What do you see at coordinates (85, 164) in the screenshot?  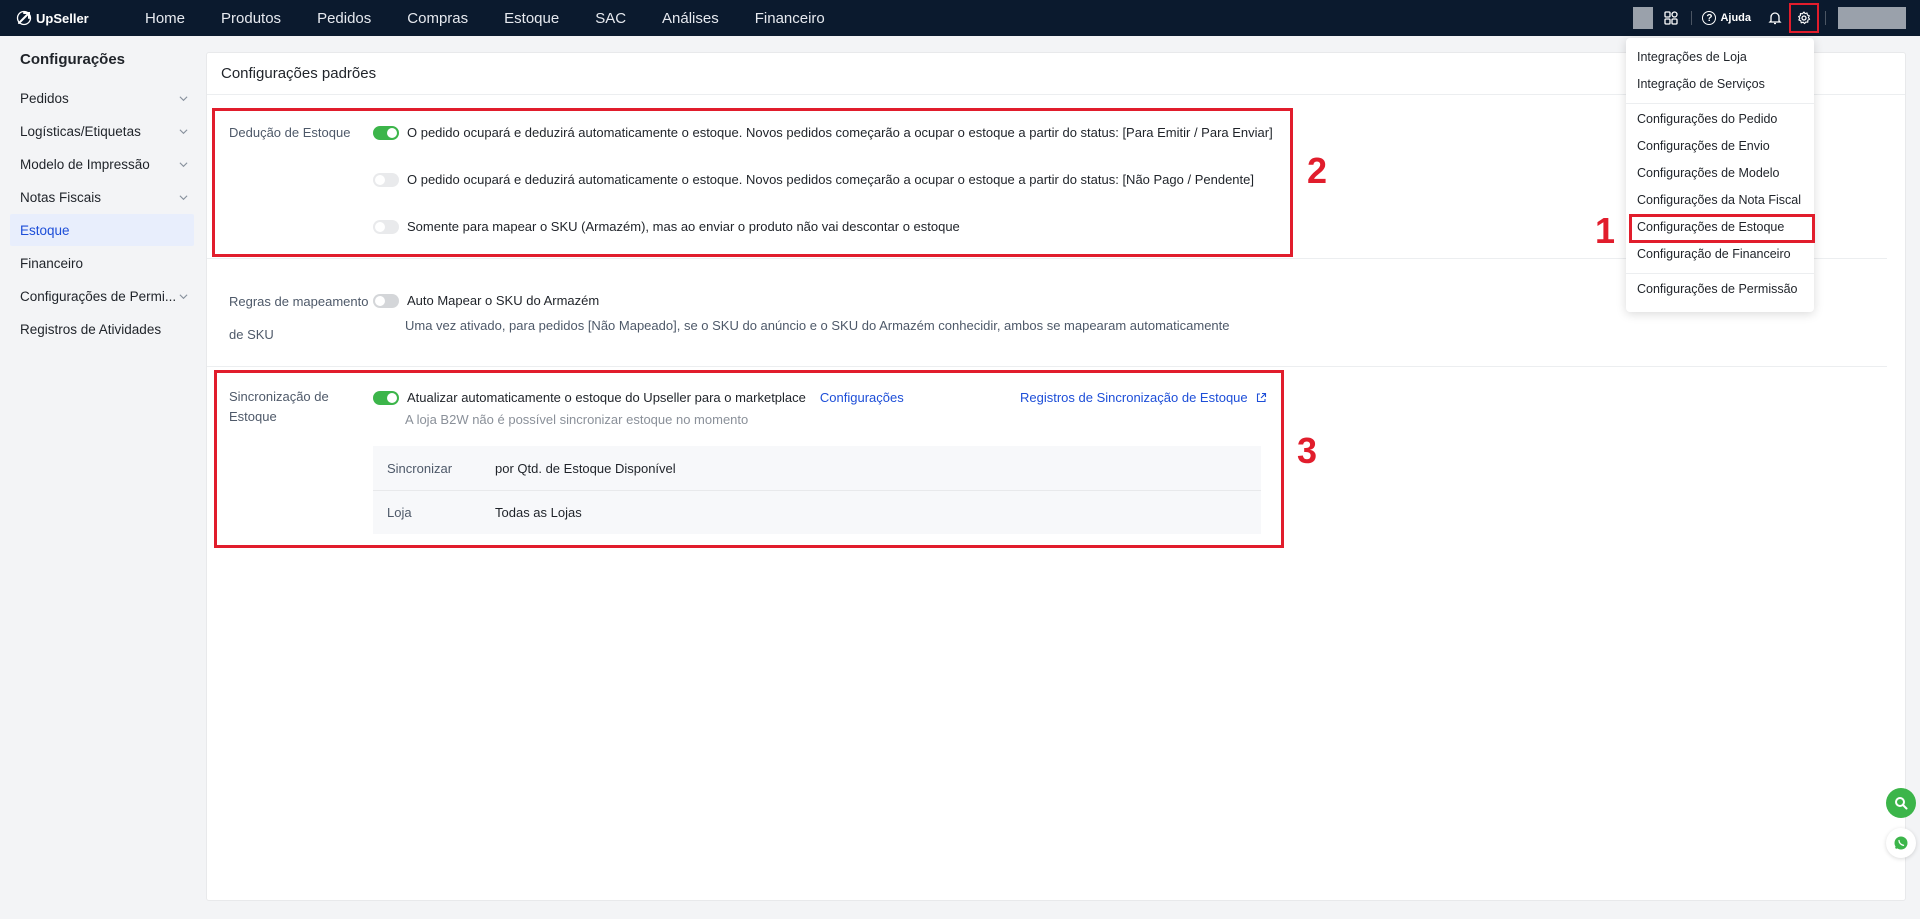 I see `sidebar-item-label: Modelo de Impressão` at bounding box center [85, 164].